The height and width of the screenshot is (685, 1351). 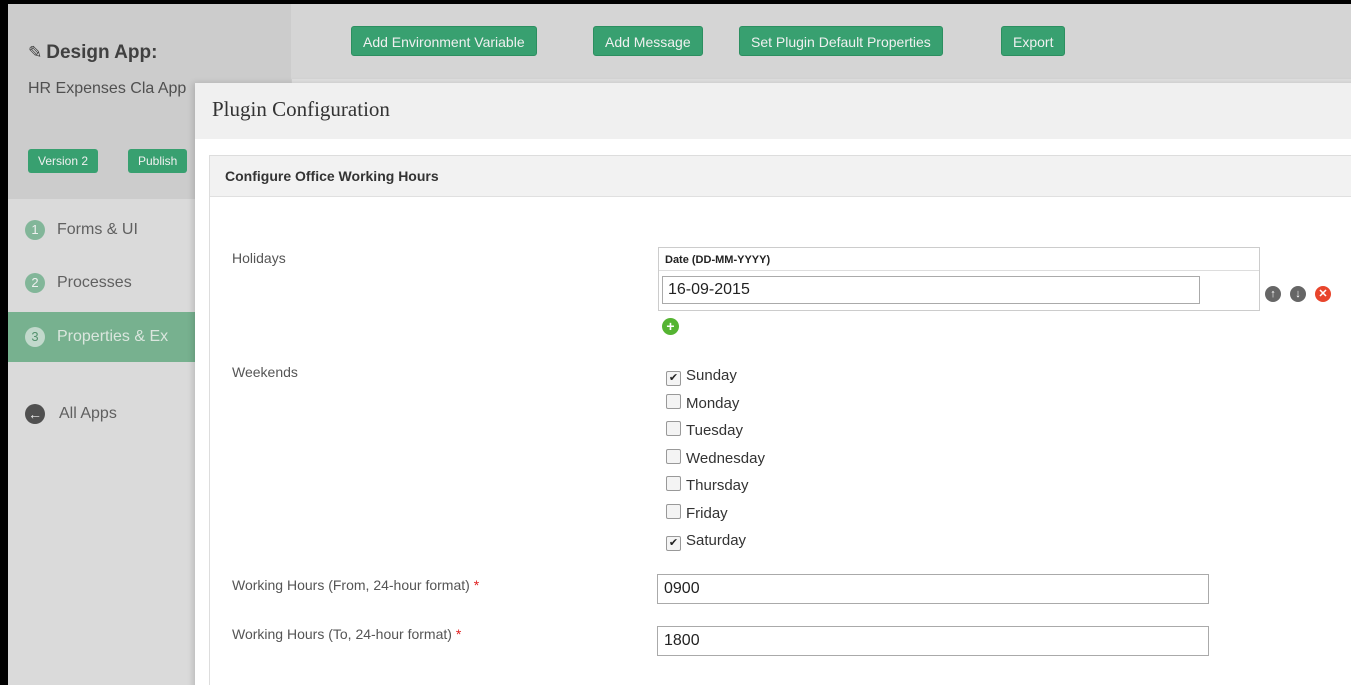 I want to click on option-label: Sunday, so click(x=711, y=375).